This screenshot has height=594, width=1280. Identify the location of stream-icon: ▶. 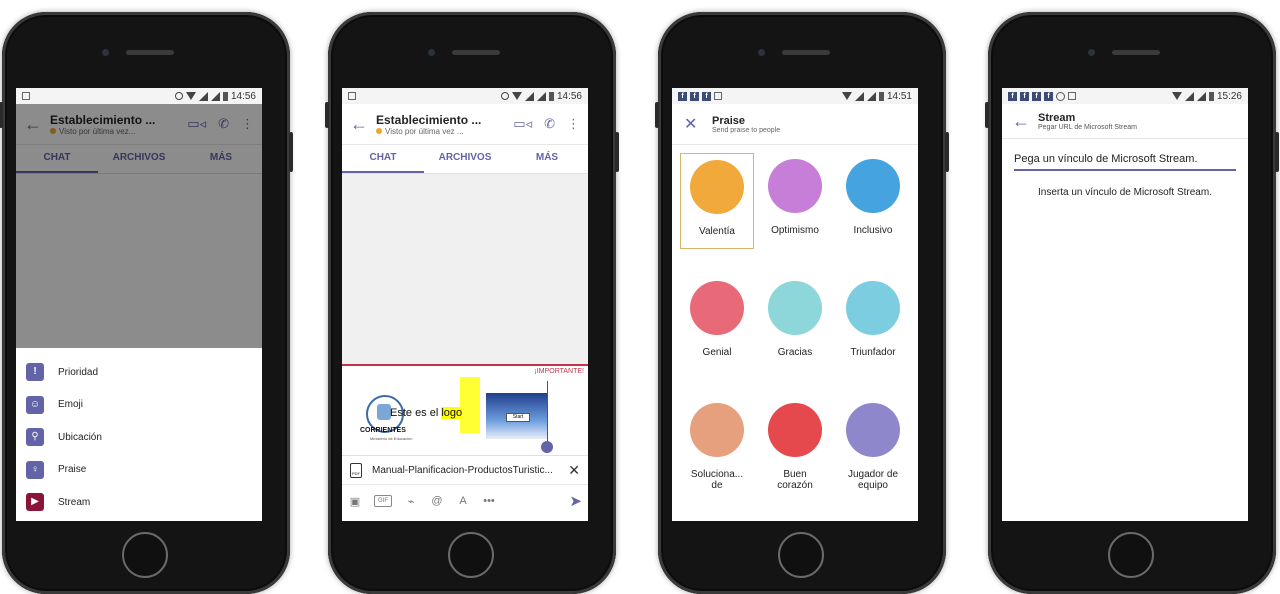
(35, 502).